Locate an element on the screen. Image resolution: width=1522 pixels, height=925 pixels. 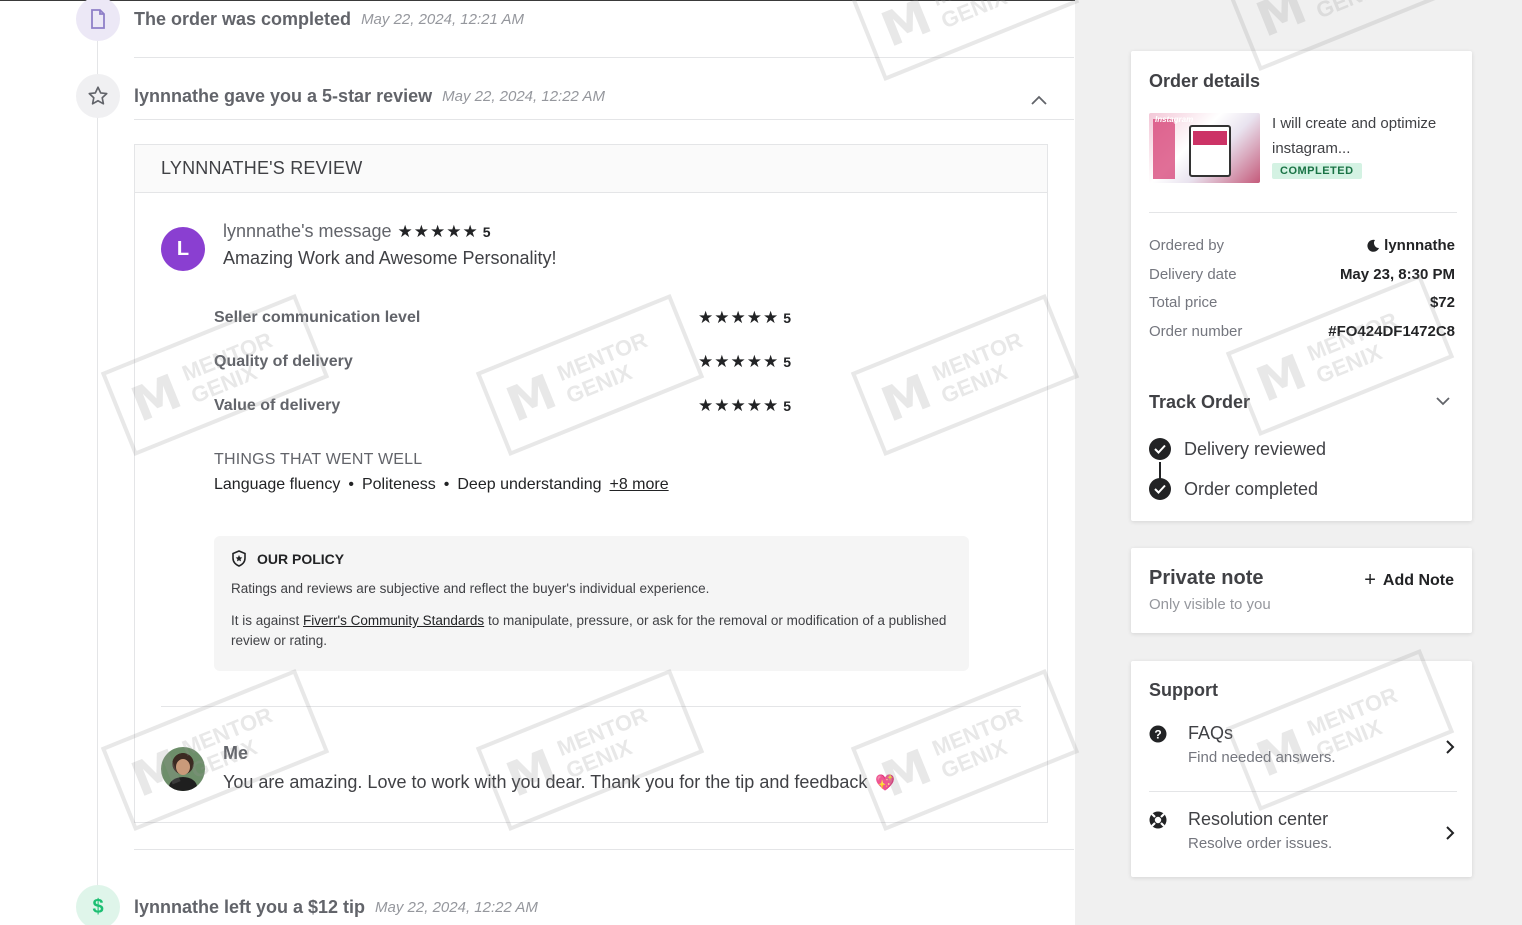
order-row-value: May 23, 8:30 PM is located at coordinates (1397, 274).